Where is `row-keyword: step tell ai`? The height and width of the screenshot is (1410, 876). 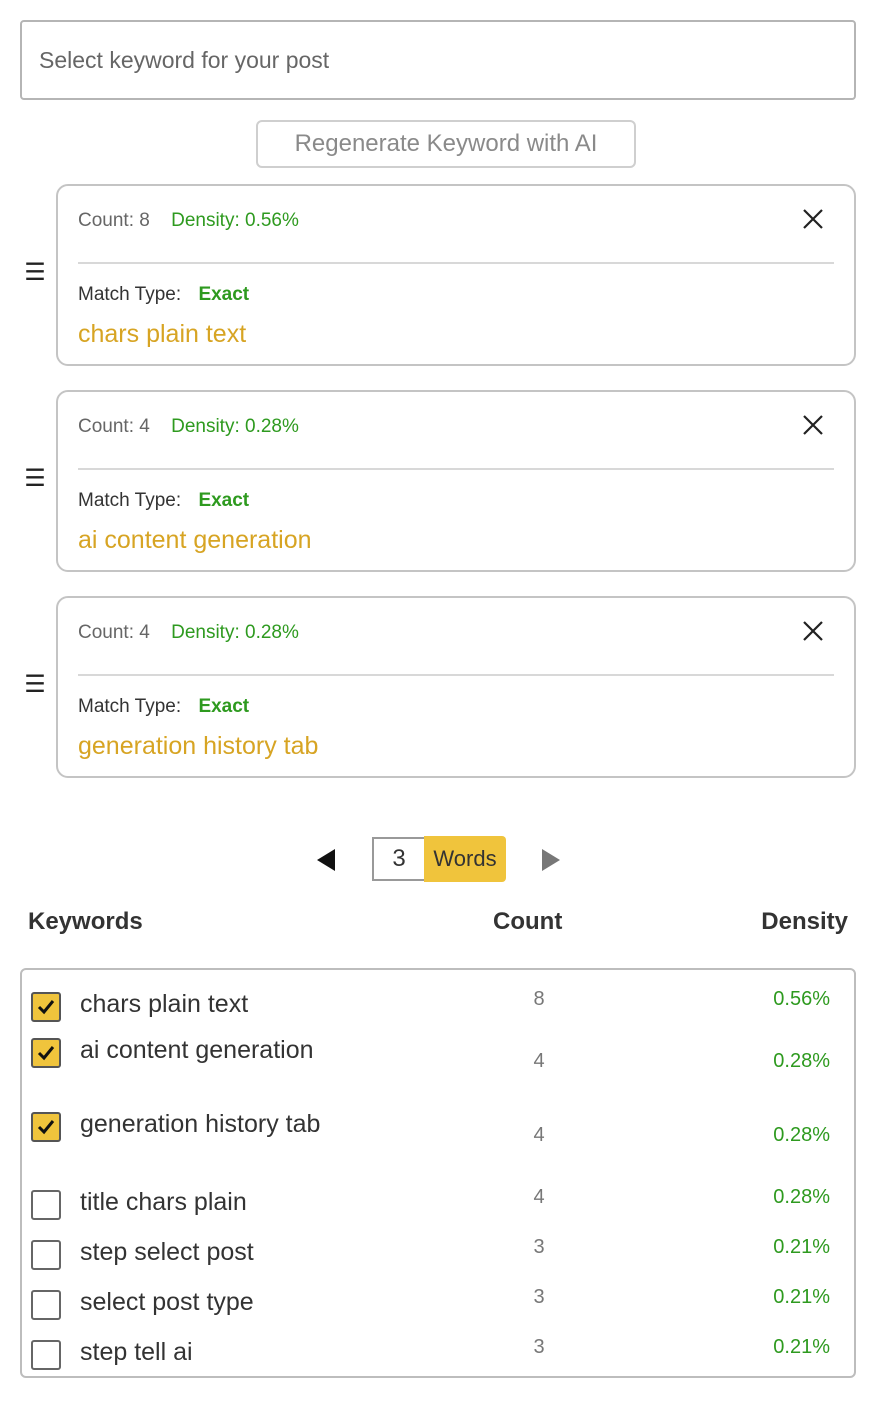
row-keyword: step tell ai is located at coordinates (136, 1352).